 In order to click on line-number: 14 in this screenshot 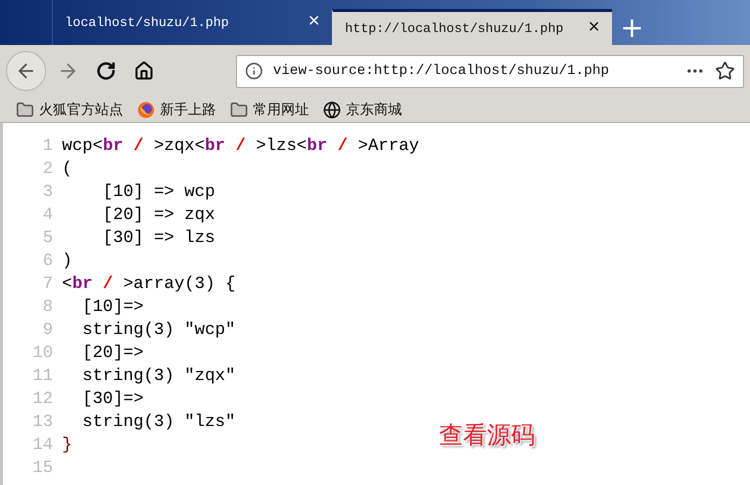, I will do `click(43, 445)`.